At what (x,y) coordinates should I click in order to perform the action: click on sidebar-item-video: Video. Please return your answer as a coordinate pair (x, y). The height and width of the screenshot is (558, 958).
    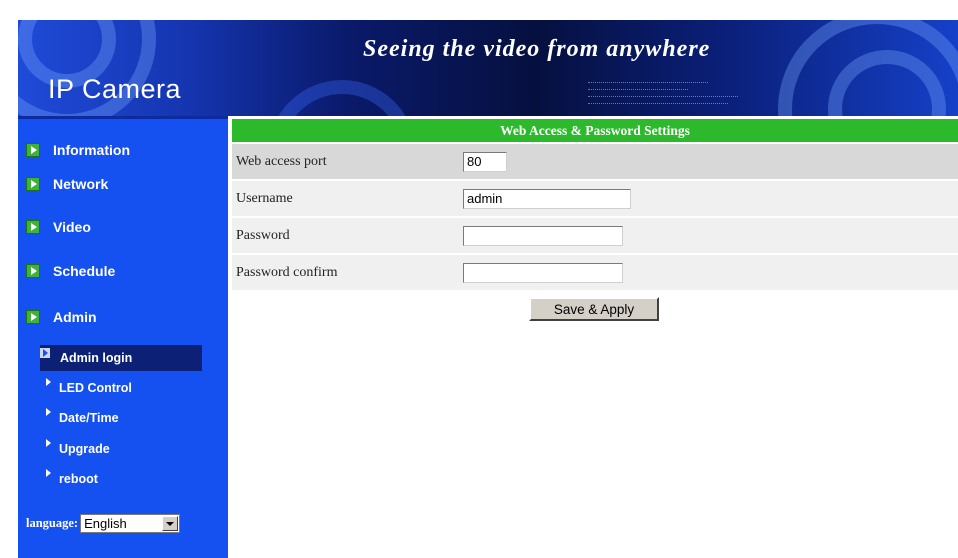
    Looking at the image, I should click on (58, 227).